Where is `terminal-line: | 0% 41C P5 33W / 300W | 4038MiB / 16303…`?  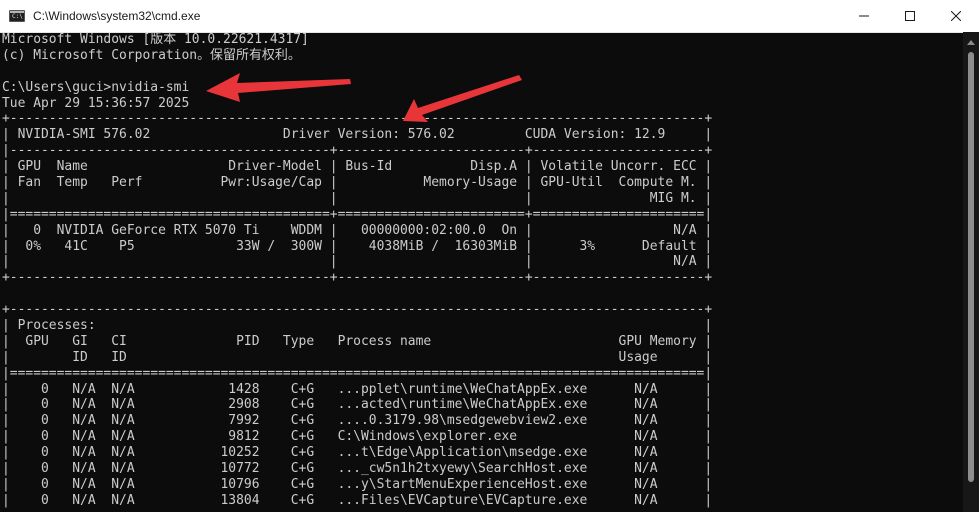
terminal-line: | 0% 41C P5 33W / 300W | 4038MiB / 16303… is located at coordinates (357, 246).